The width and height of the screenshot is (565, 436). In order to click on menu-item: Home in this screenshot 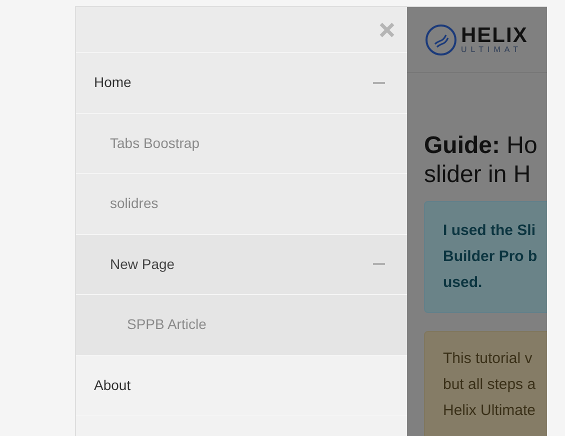, I will do `click(113, 83)`.